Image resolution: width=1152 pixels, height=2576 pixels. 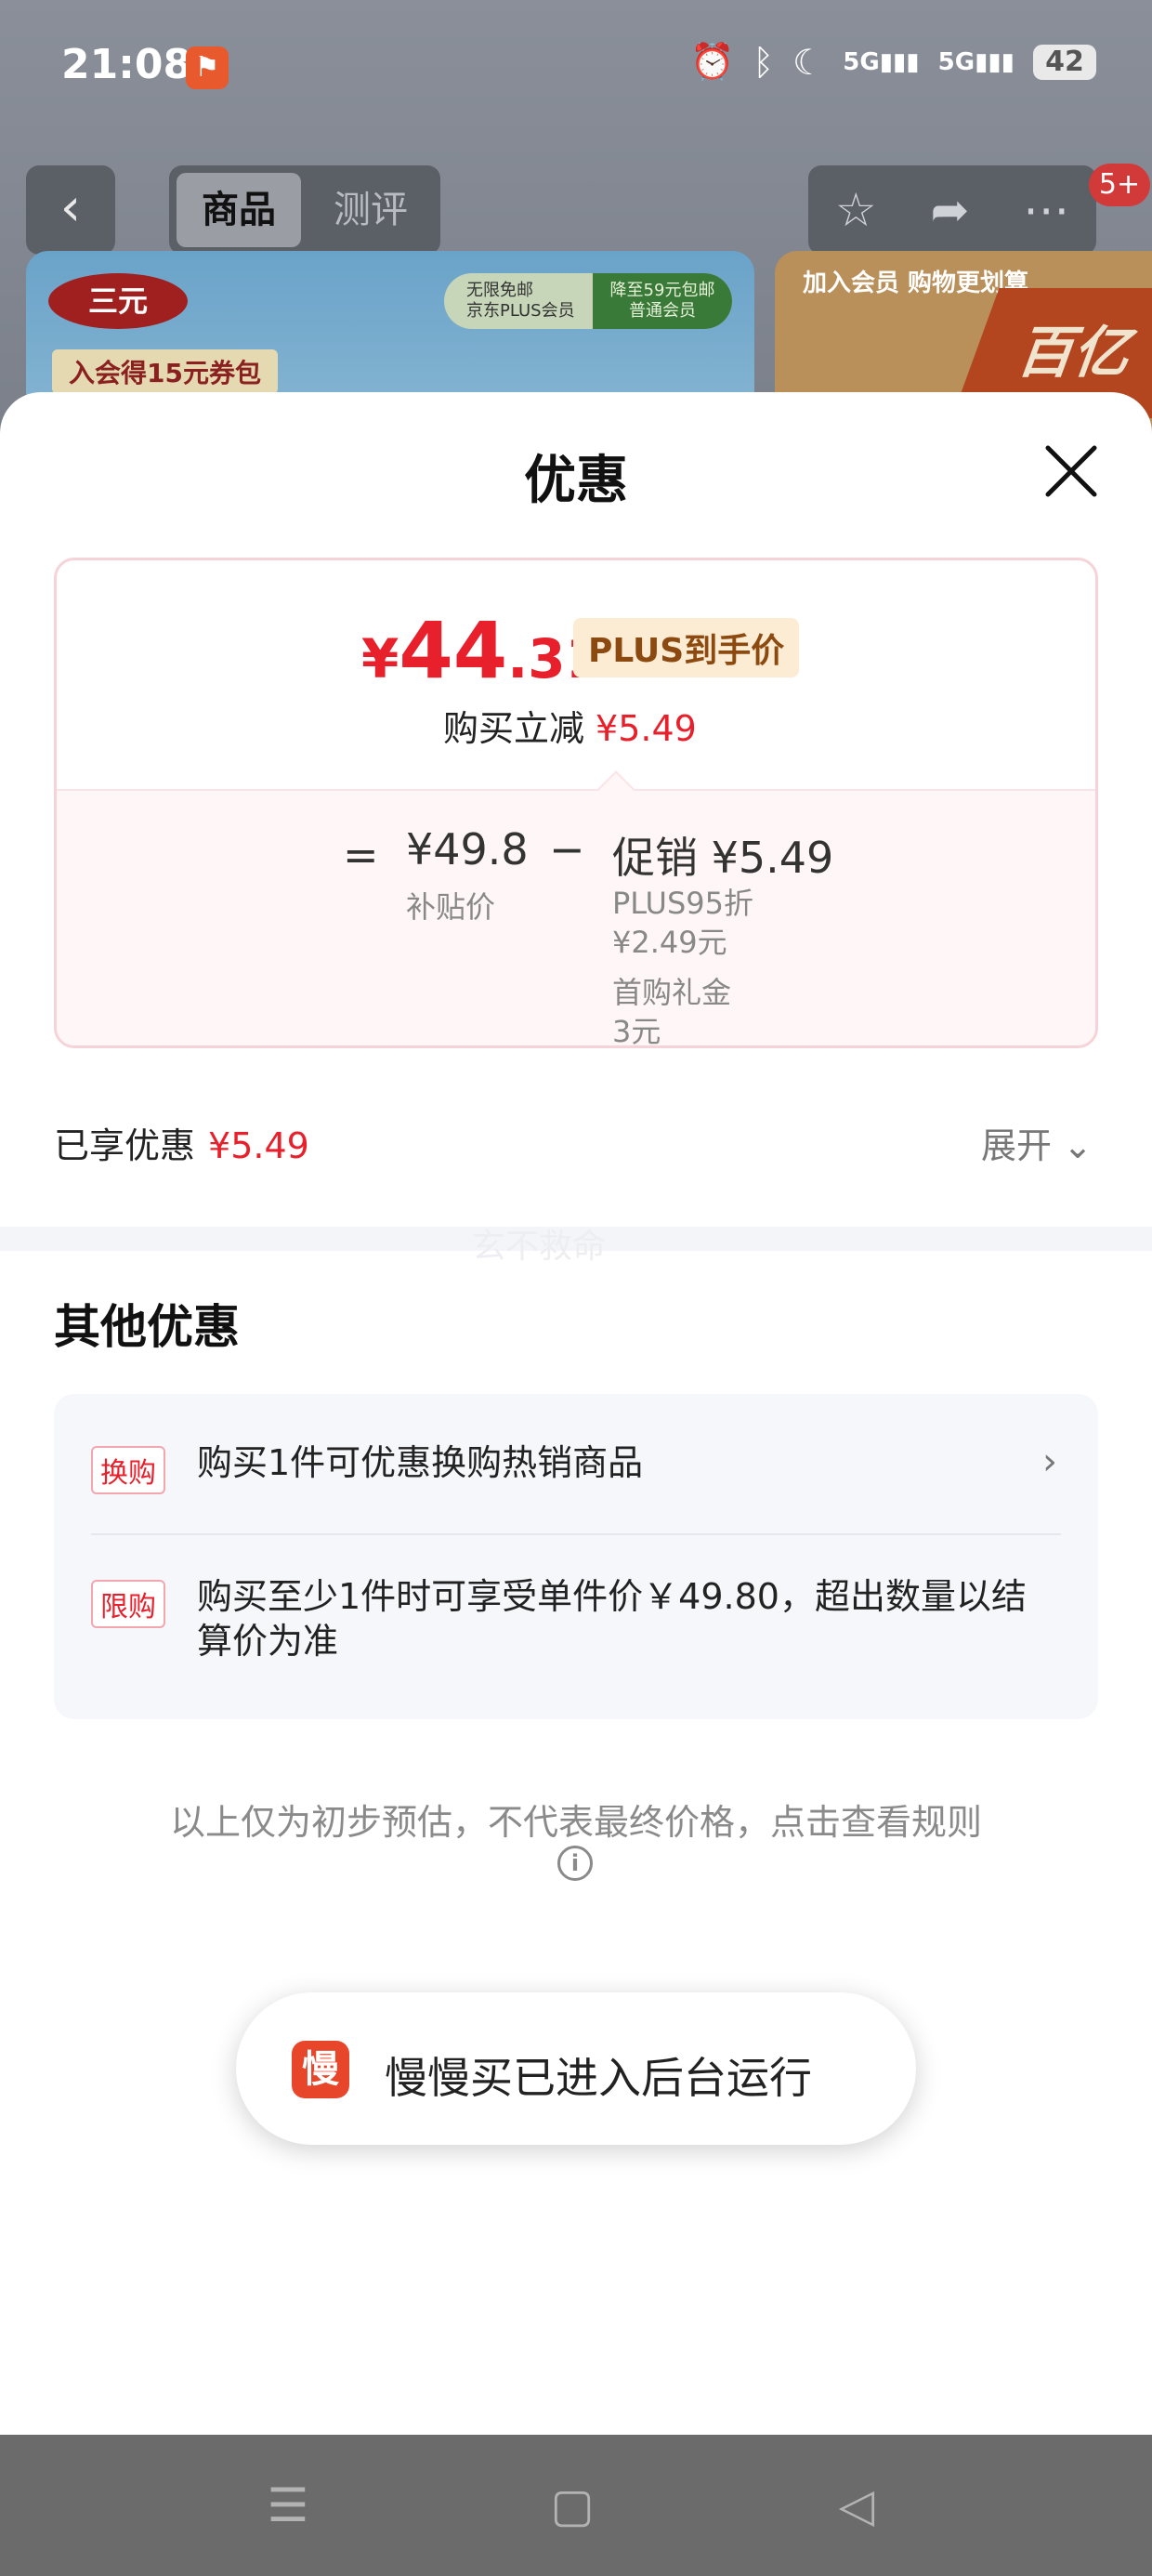 What do you see at coordinates (128, 1470) in the screenshot?
I see `offer-tag: 换购` at bounding box center [128, 1470].